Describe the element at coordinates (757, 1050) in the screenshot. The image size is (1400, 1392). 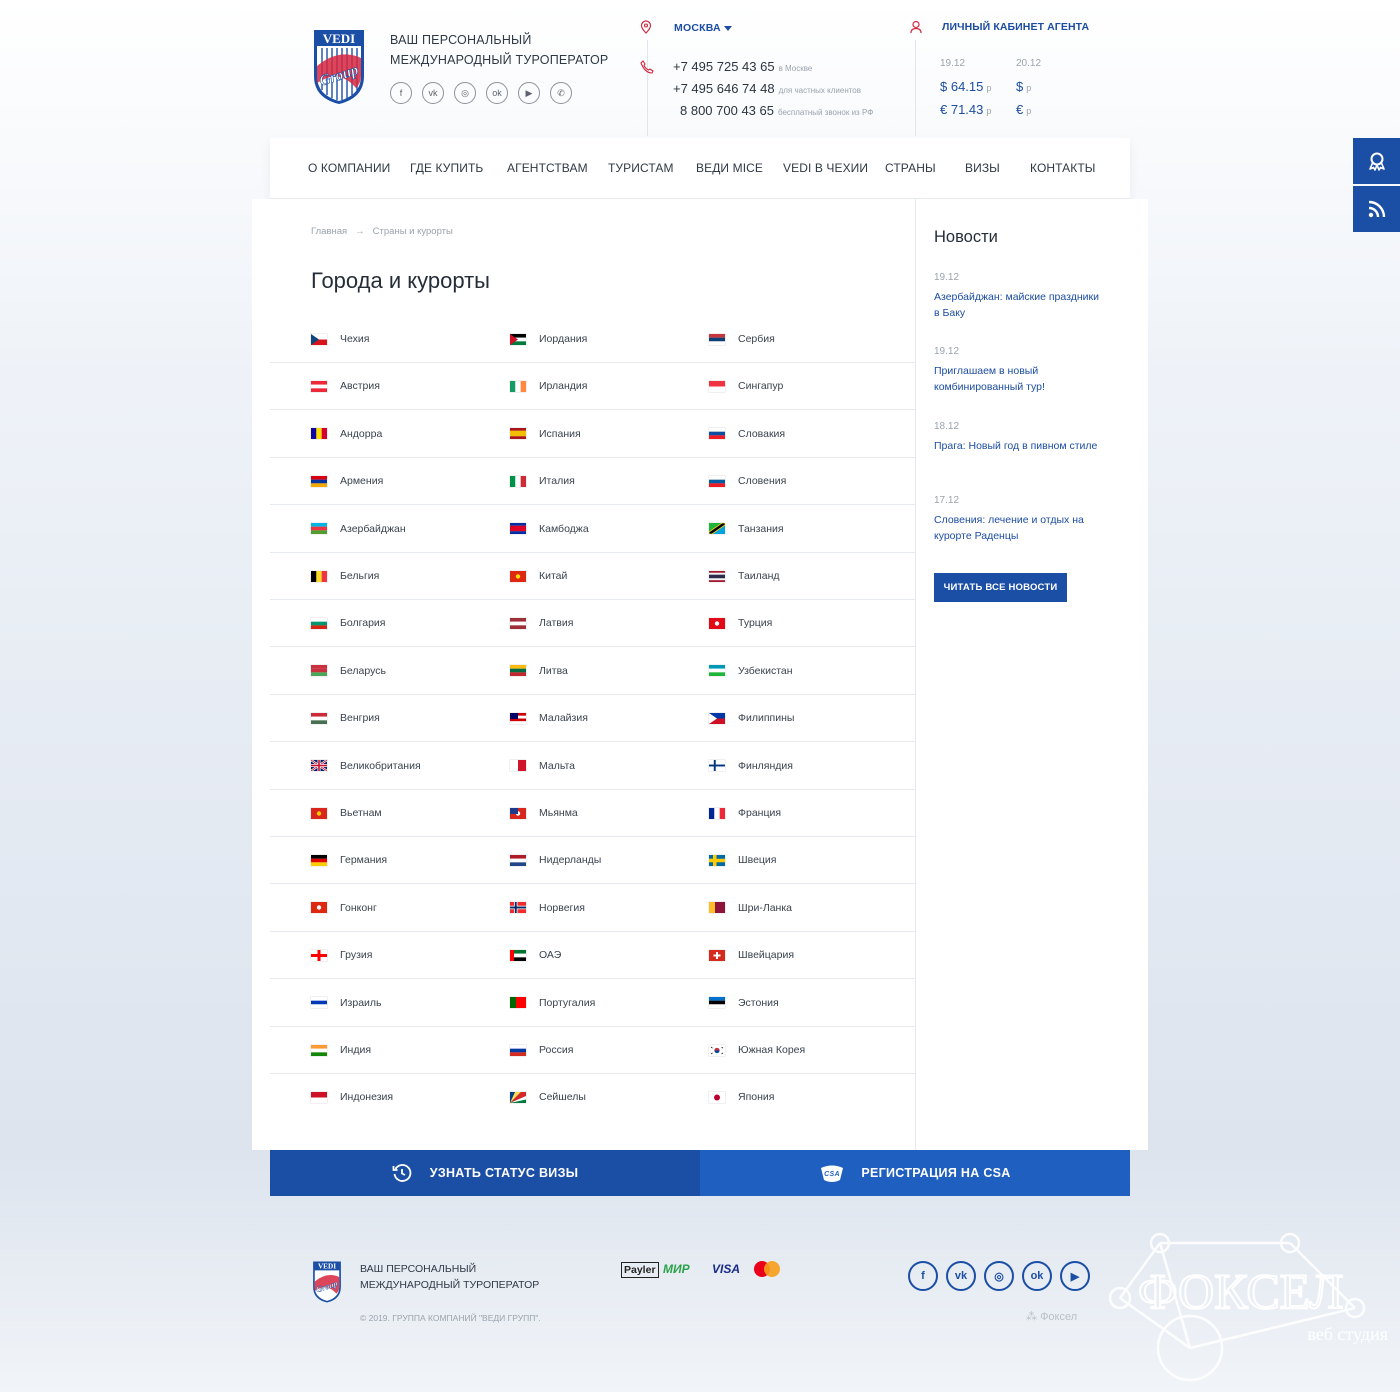
I see `country-link: Южная Корея` at that location.